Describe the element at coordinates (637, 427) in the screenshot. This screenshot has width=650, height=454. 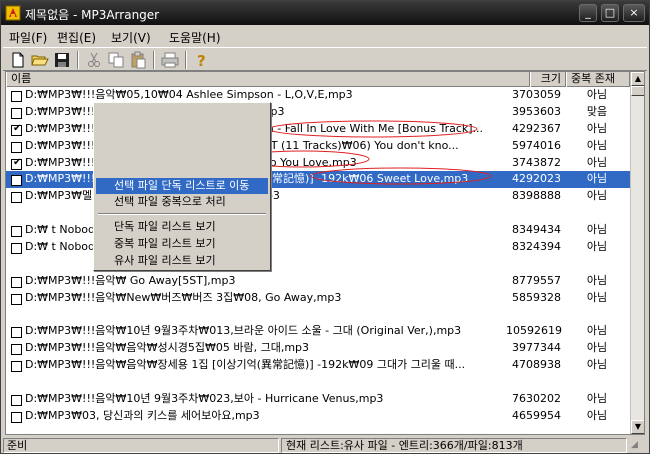
I see `scroll-down-button: ▼` at that location.